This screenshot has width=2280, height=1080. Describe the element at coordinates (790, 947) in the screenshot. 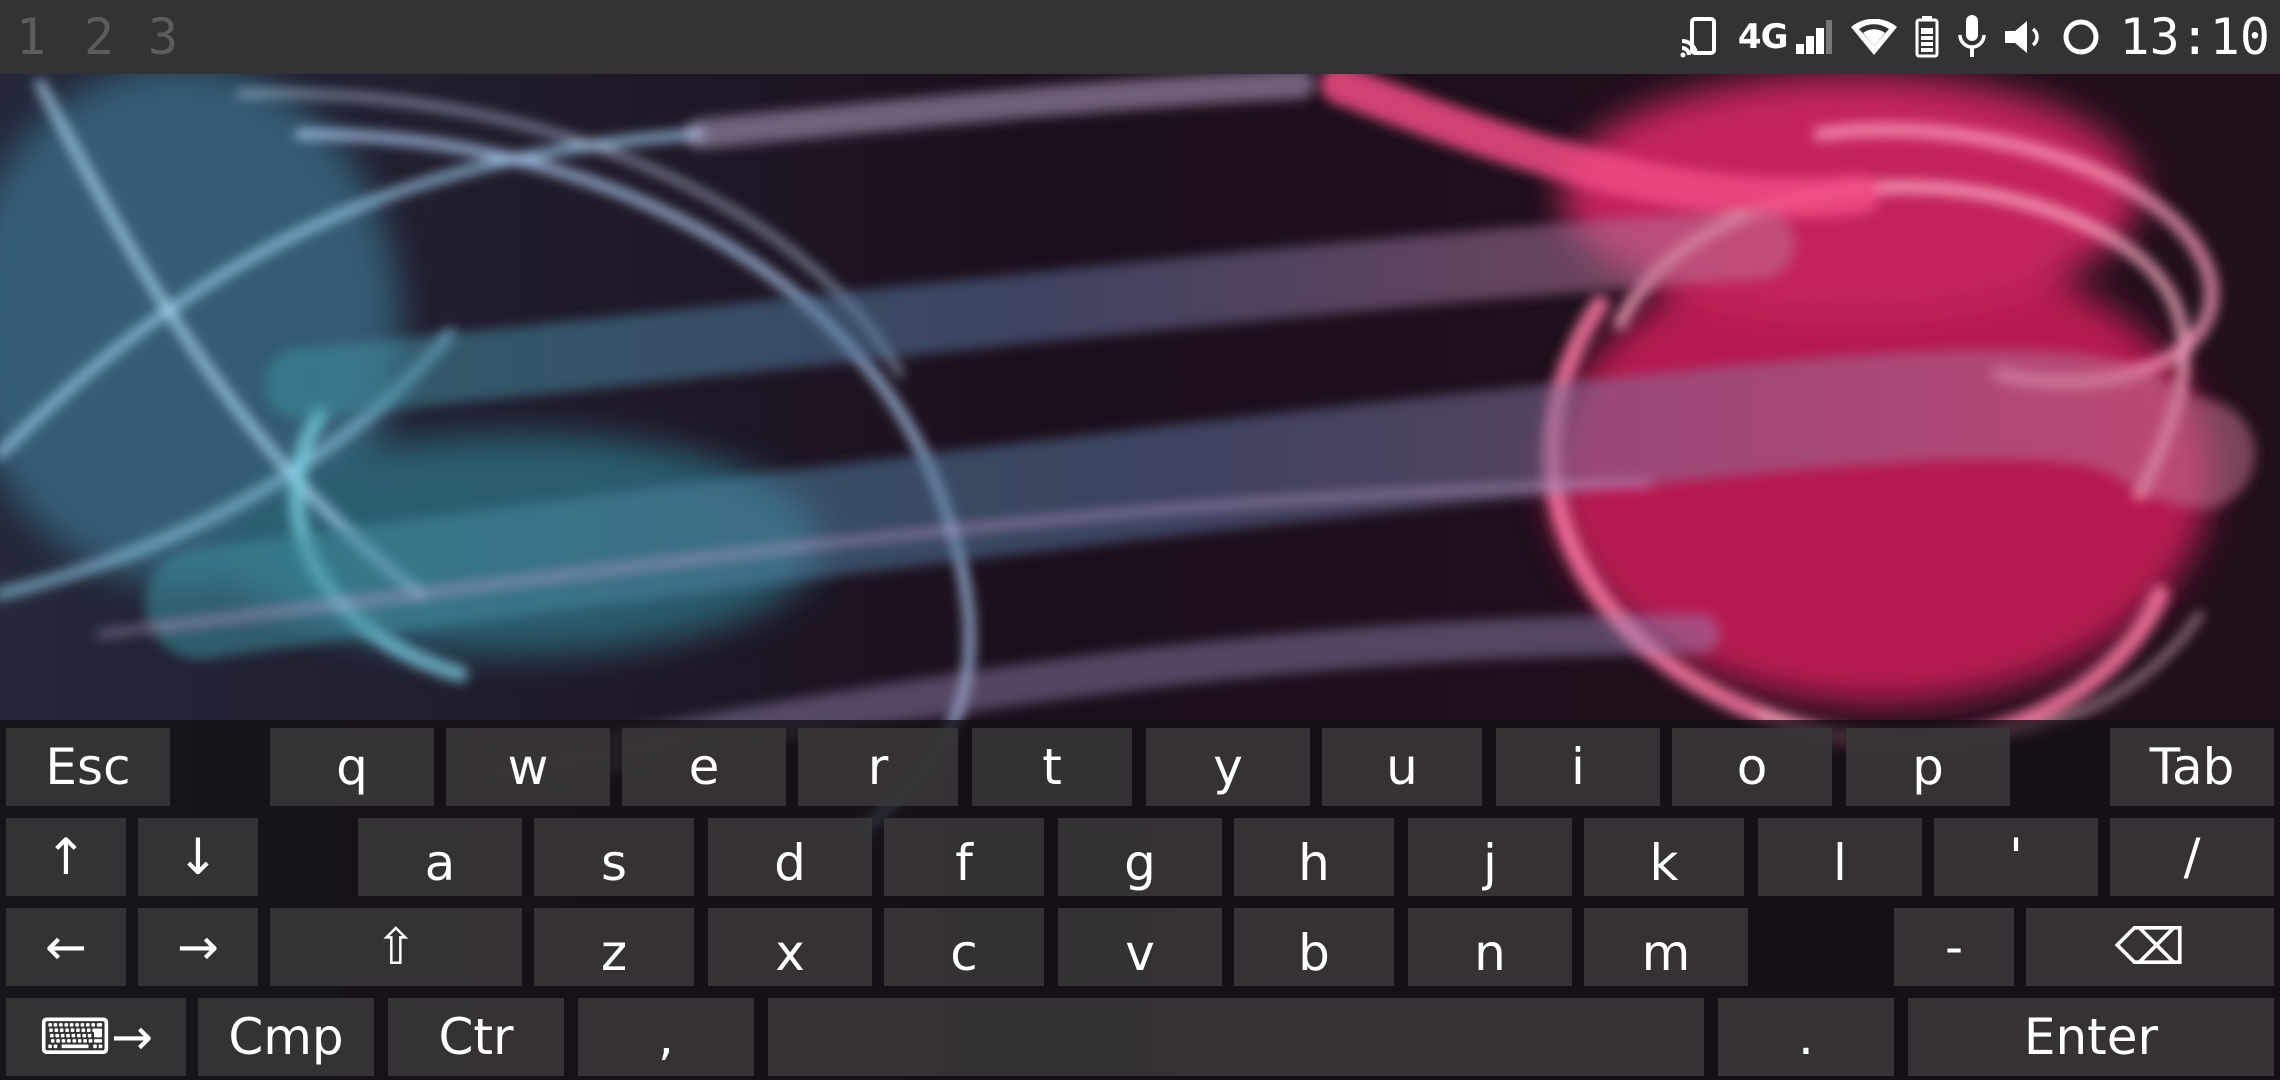

I see `key-x: x` at that location.